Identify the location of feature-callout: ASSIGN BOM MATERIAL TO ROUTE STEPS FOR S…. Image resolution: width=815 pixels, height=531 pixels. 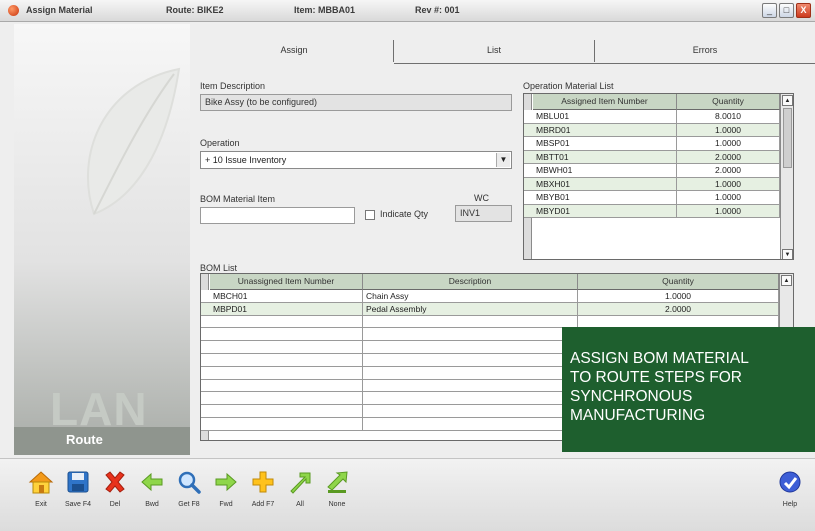
(688, 389).